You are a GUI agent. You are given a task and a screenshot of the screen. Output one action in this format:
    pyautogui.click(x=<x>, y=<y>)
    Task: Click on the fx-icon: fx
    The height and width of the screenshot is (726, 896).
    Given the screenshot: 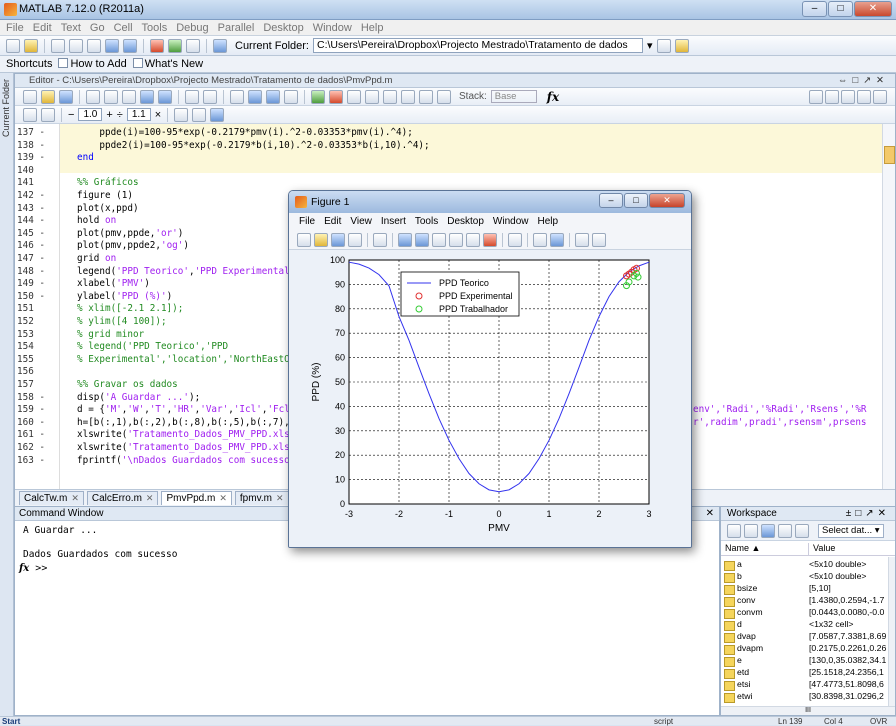 What is the action you would take?
    pyautogui.click(x=553, y=97)
    